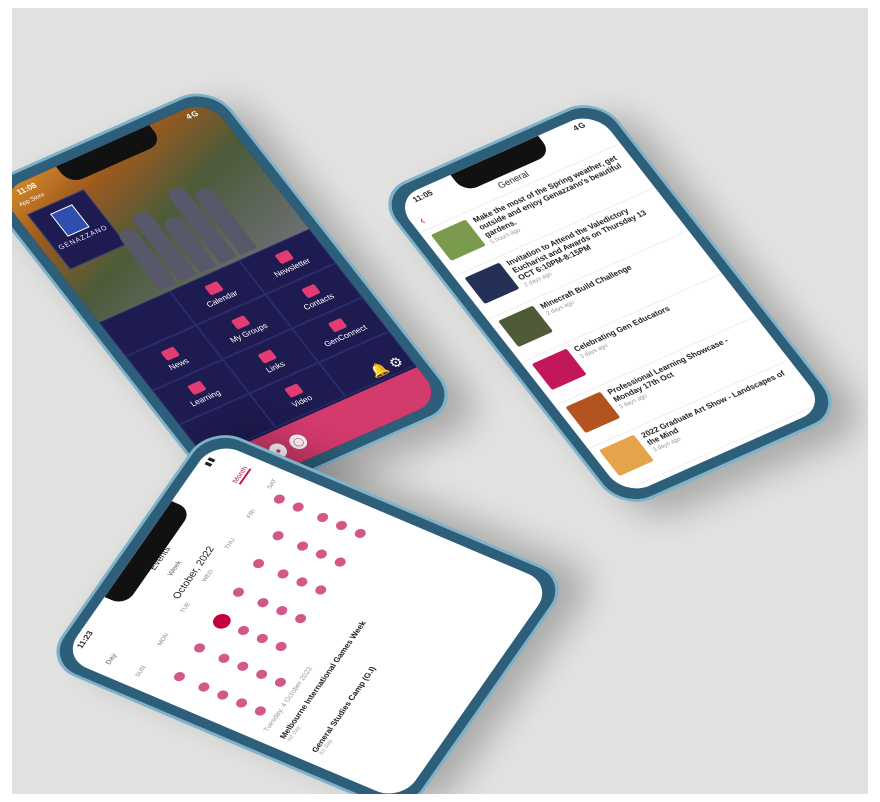 The image size is (880, 802). Describe the element at coordinates (422, 220) in the screenshot. I see `back-chevron-icon: ‹` at that location.